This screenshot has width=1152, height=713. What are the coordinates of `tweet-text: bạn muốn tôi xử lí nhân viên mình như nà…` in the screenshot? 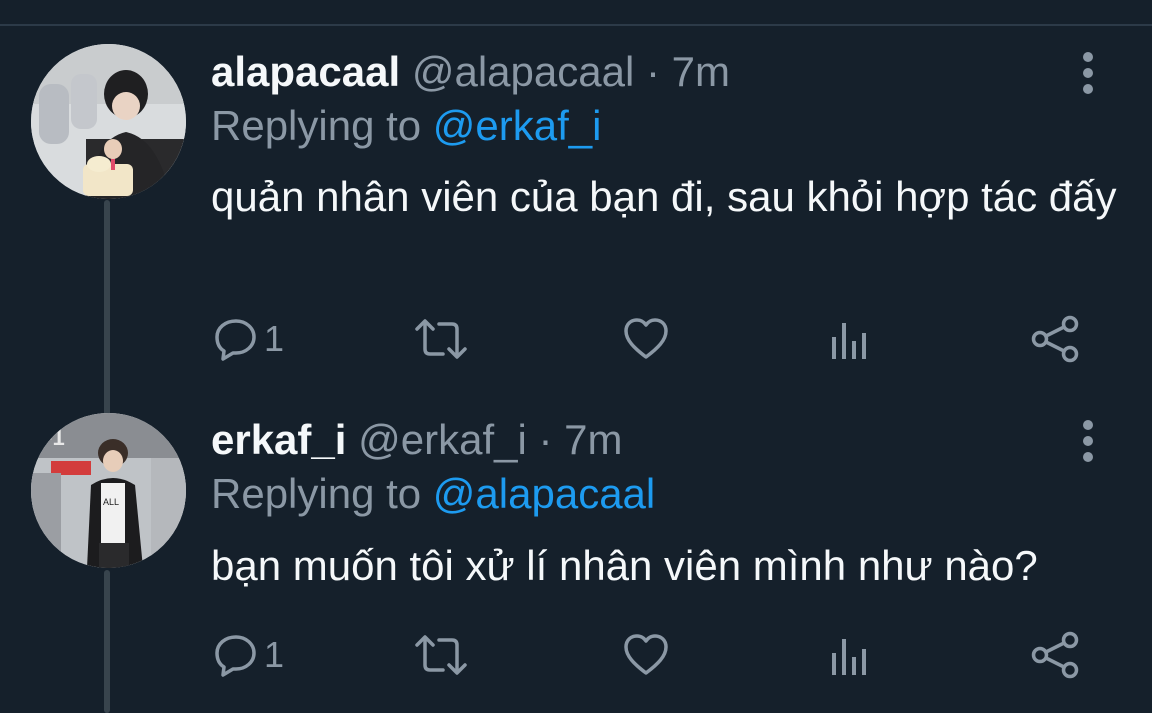 It's located at (624, 565).